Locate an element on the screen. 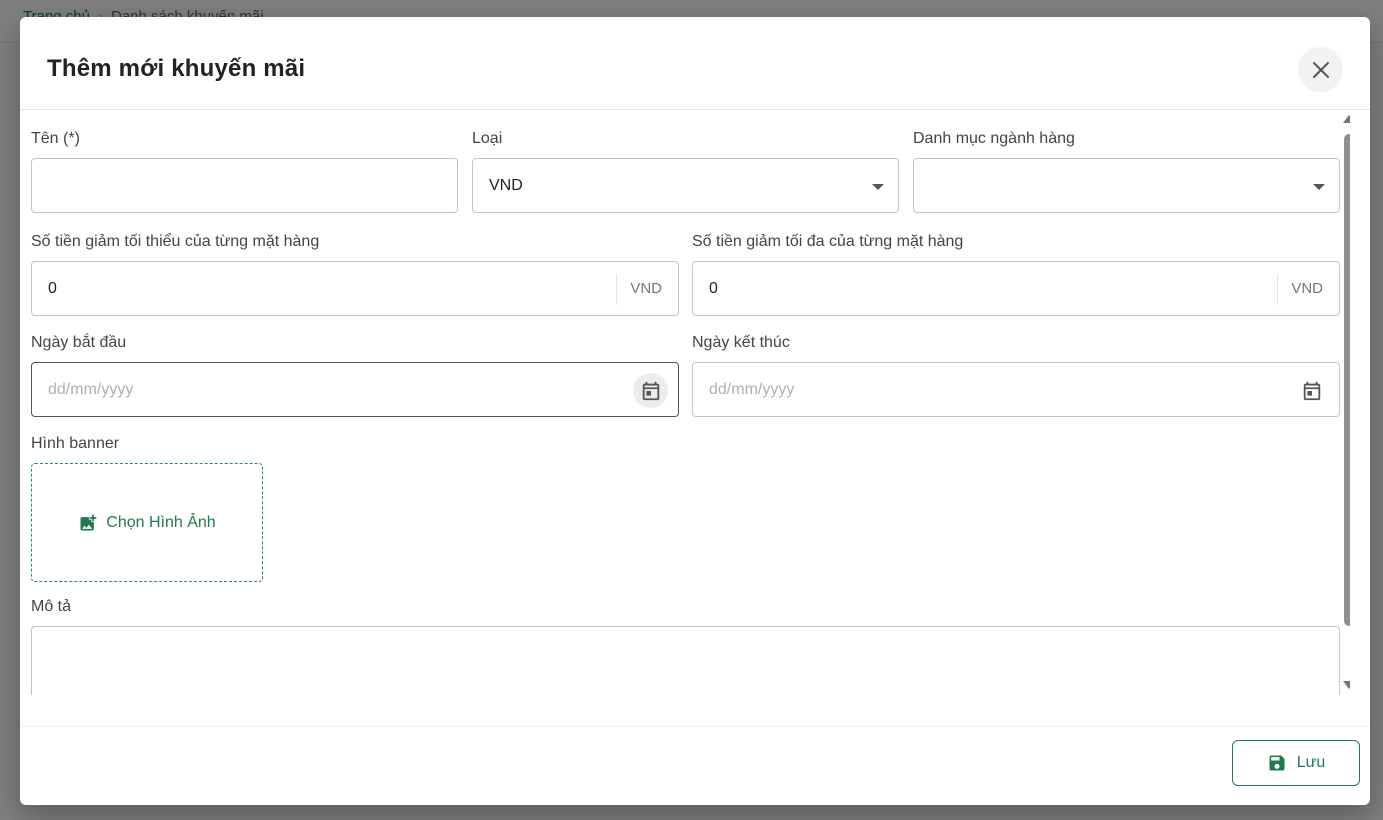 The height and width of the screenshot is (820, 1383). category-select is located at coordinates (1126, 185).